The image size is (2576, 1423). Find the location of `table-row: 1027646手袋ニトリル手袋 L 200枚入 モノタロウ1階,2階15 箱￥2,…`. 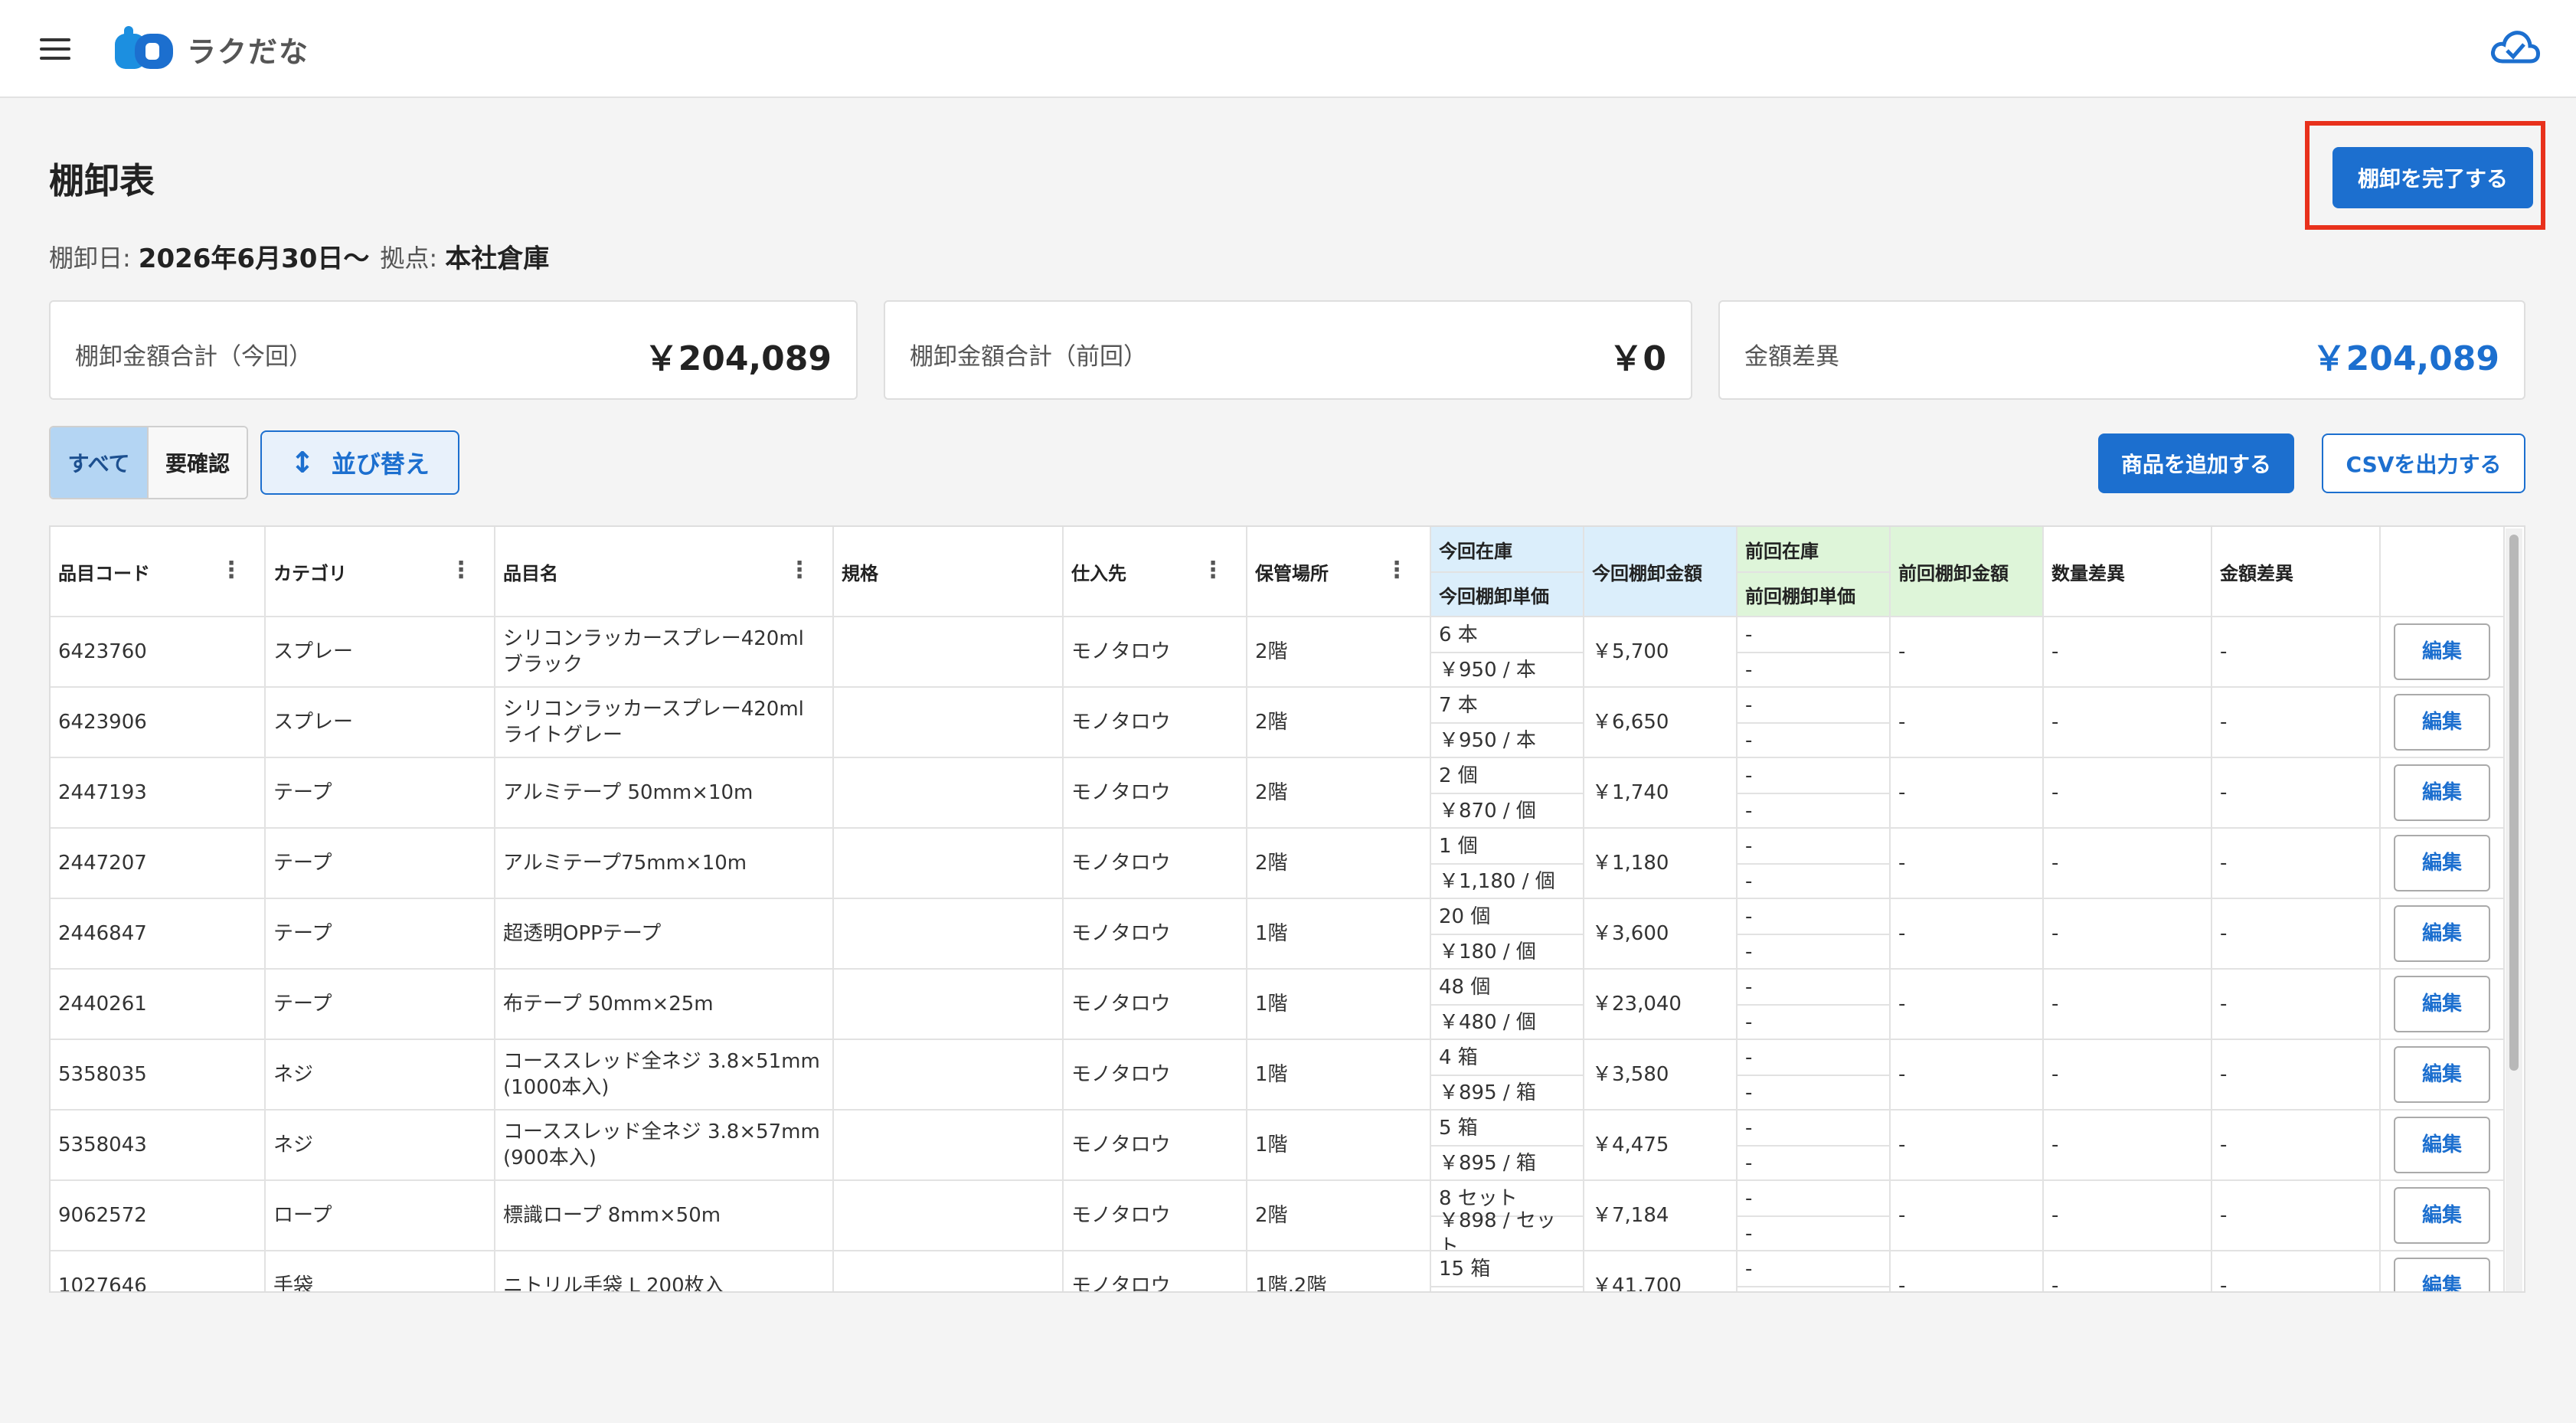

table-row: 1027646手袋ニトリル手袋 L 200枚入 モノタロウ1階,2階15 箱￥2,… is located at coordinates (1278, 1271).